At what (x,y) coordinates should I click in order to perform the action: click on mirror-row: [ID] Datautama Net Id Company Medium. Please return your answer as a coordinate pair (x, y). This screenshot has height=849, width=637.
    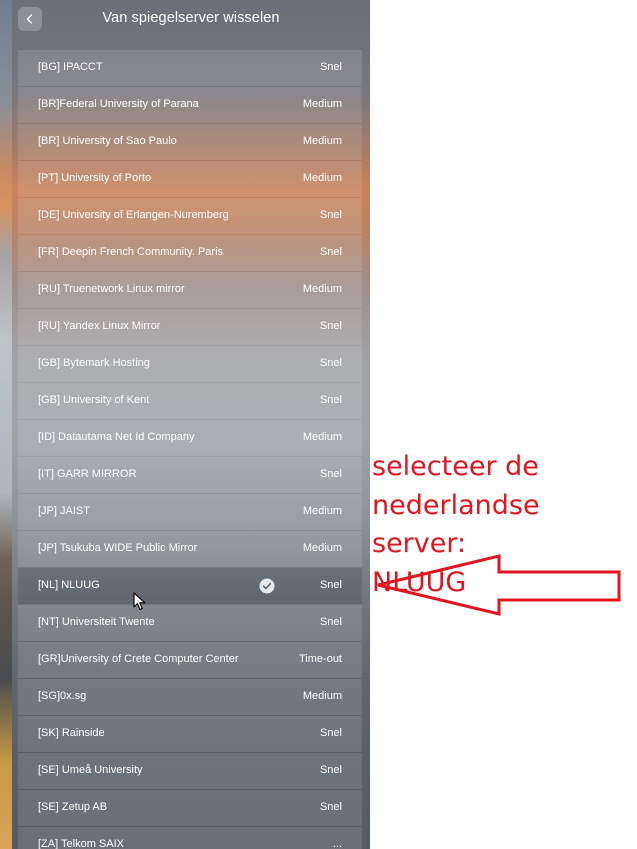
    Looking at the image, I should click on (190, 438).